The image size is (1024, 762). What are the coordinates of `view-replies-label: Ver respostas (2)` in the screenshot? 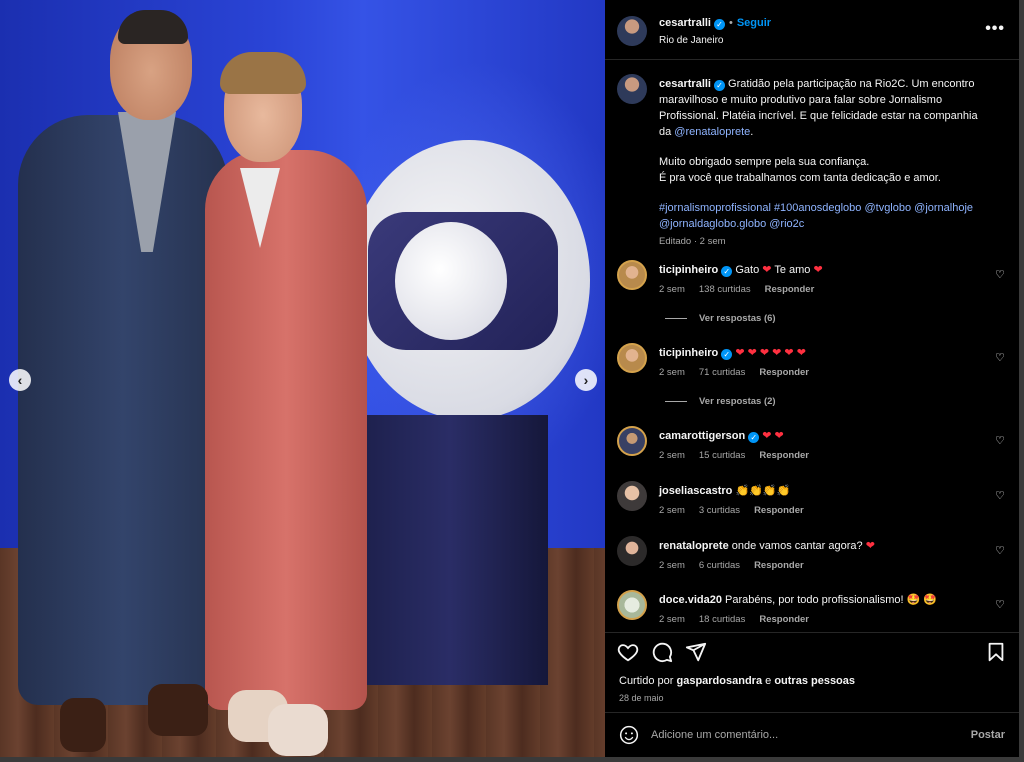 It's located at (737, 401).